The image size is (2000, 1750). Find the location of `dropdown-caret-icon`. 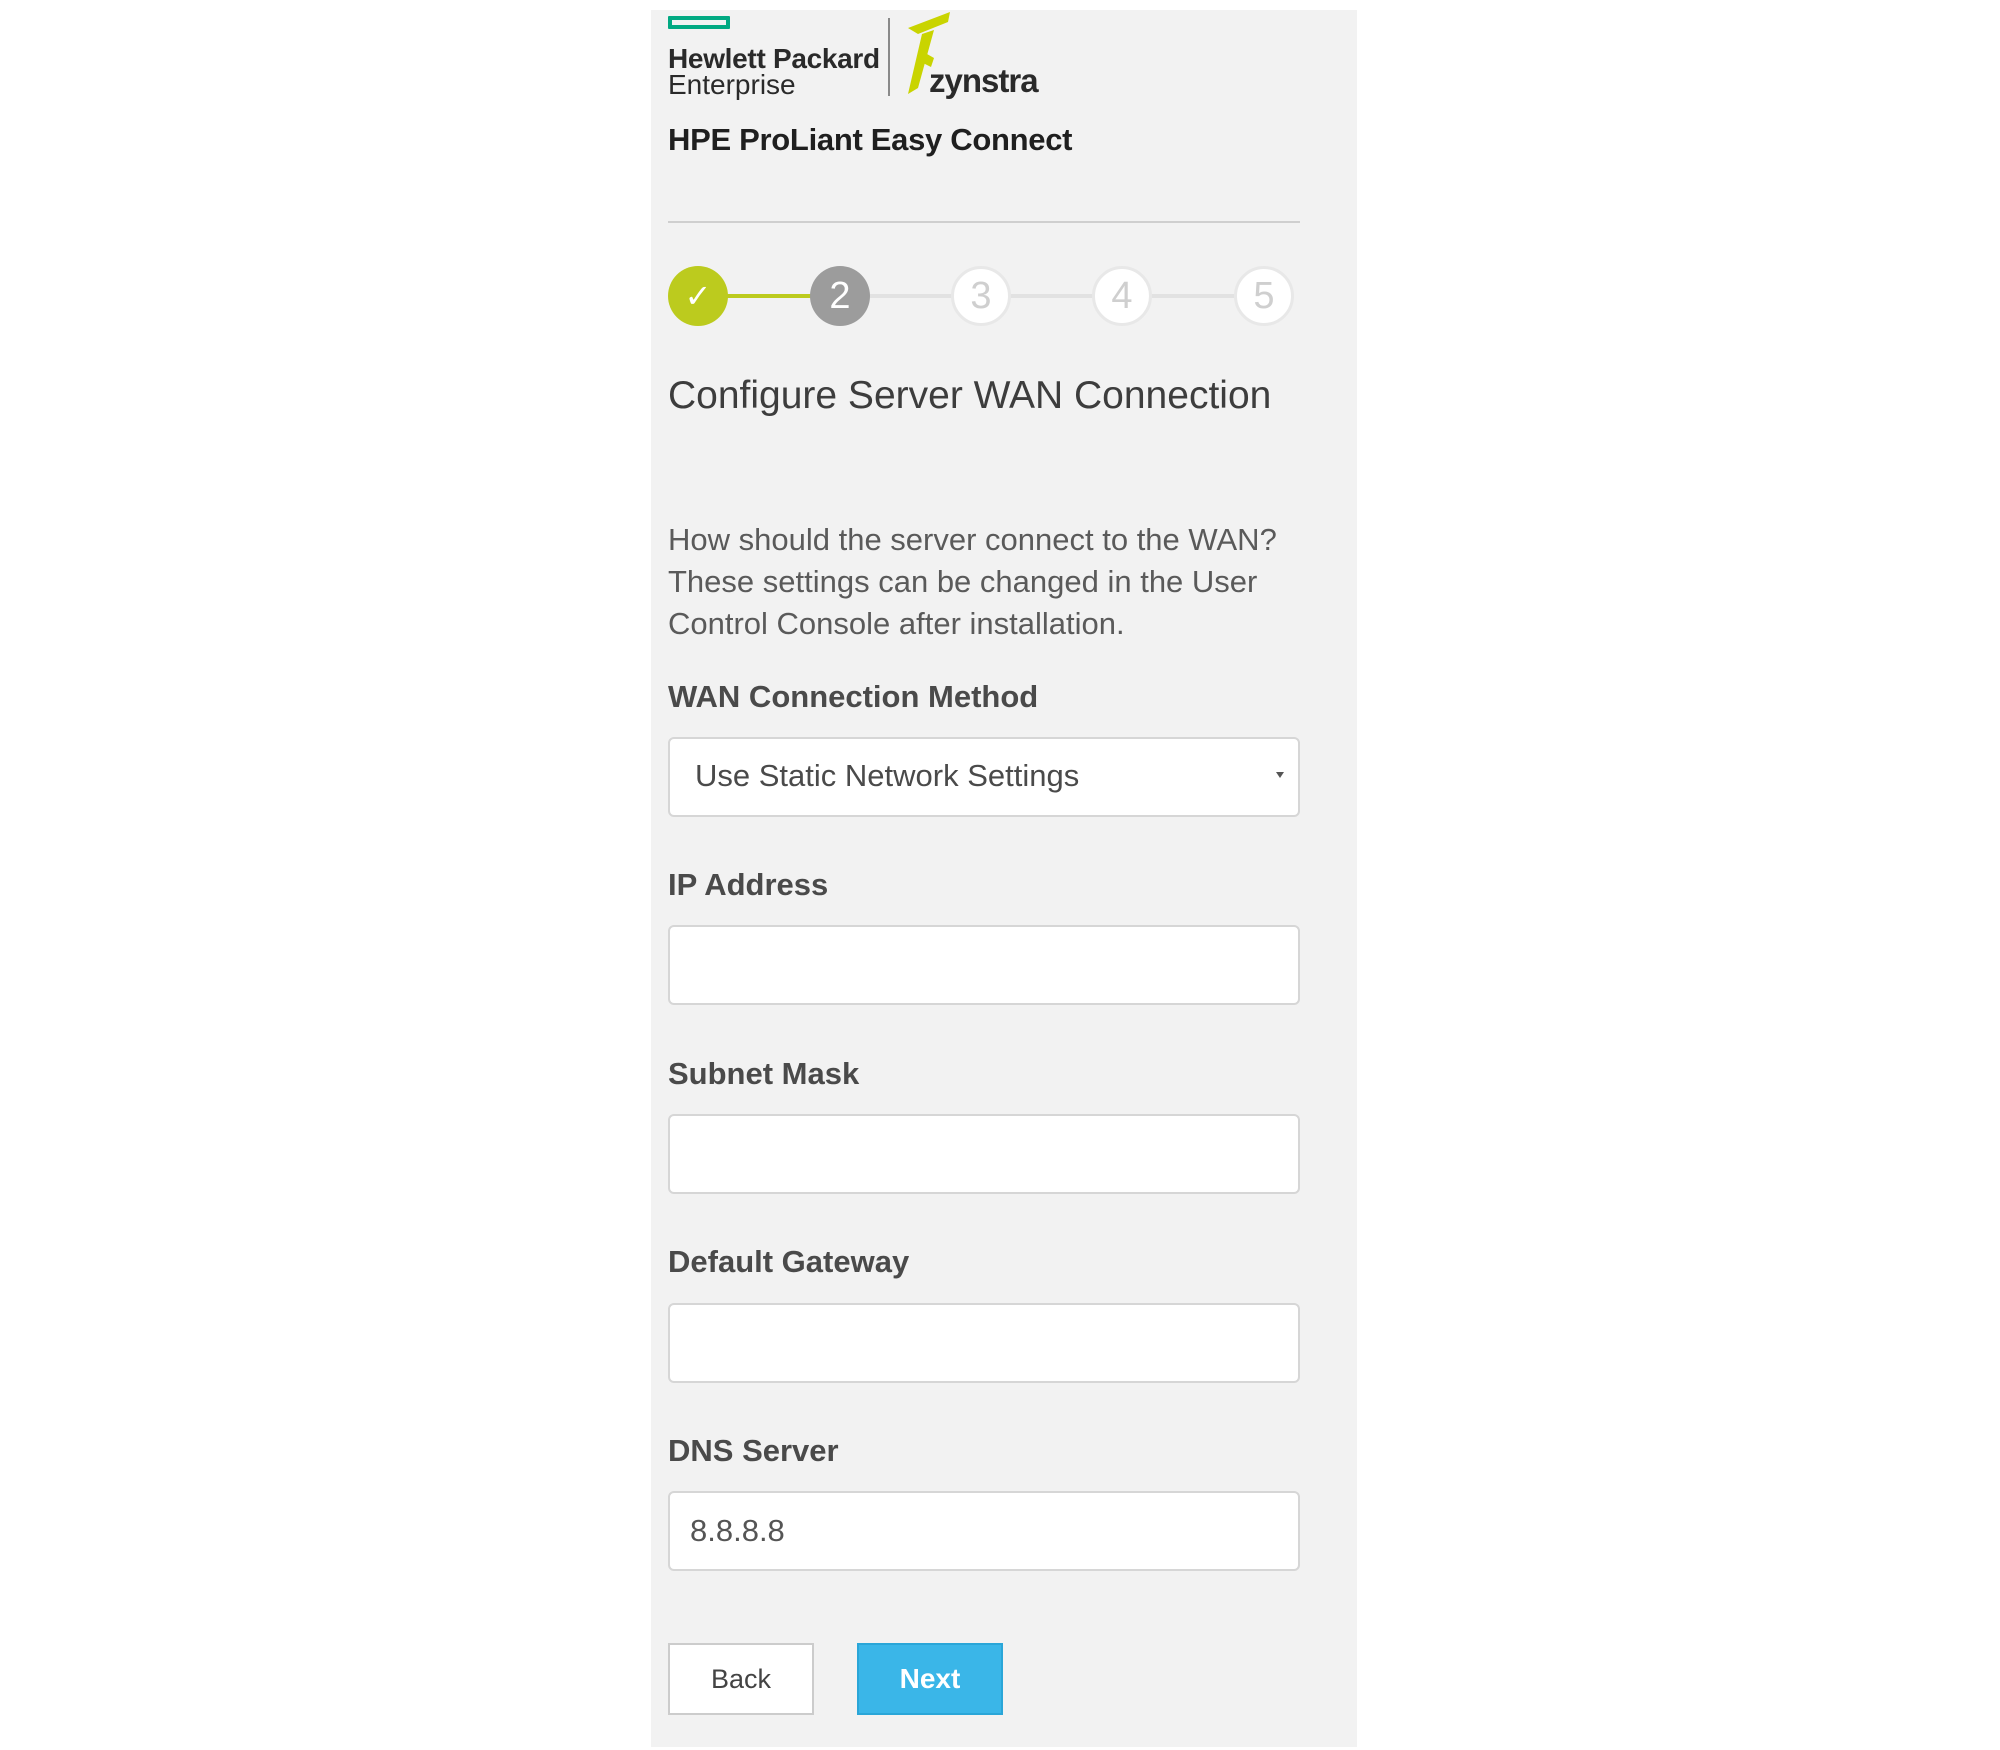

dropdown-caret-icon is located at coordinates (1280, 775).